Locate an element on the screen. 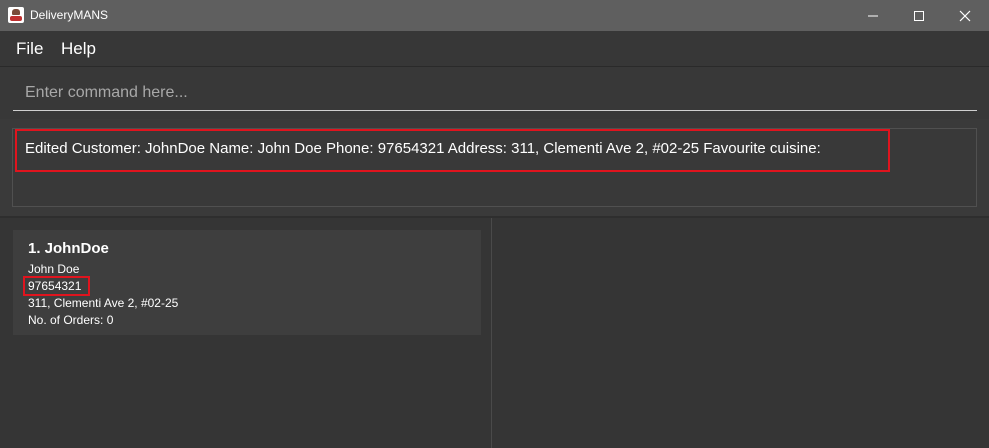 The image size is (989, 448). minimize-icon is located at coordinates (873, 15).